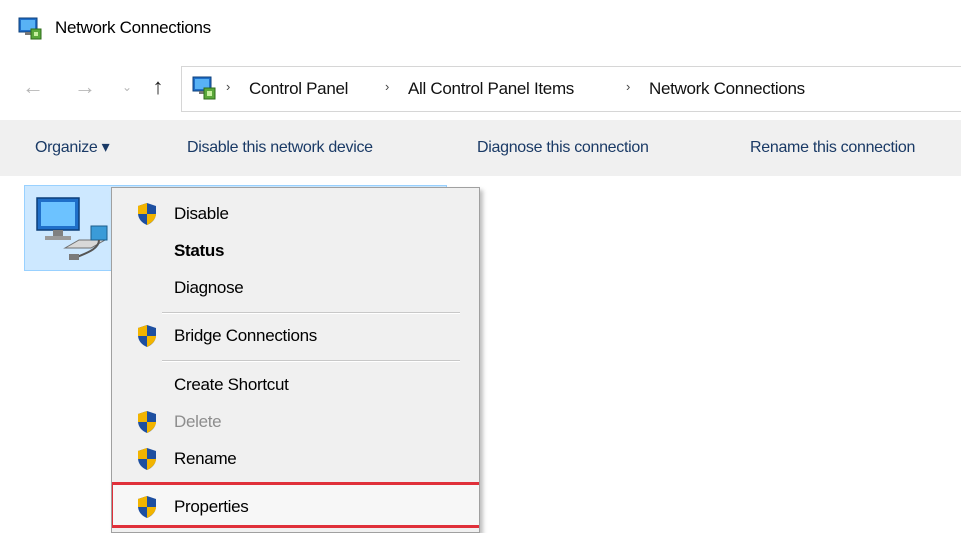 The height and width of the screenshot is (533, 961). Describe the element at coordinates (563, 148) in the screenshot. I see `diagnose-connection-button: Diagnose this connection` at that location.